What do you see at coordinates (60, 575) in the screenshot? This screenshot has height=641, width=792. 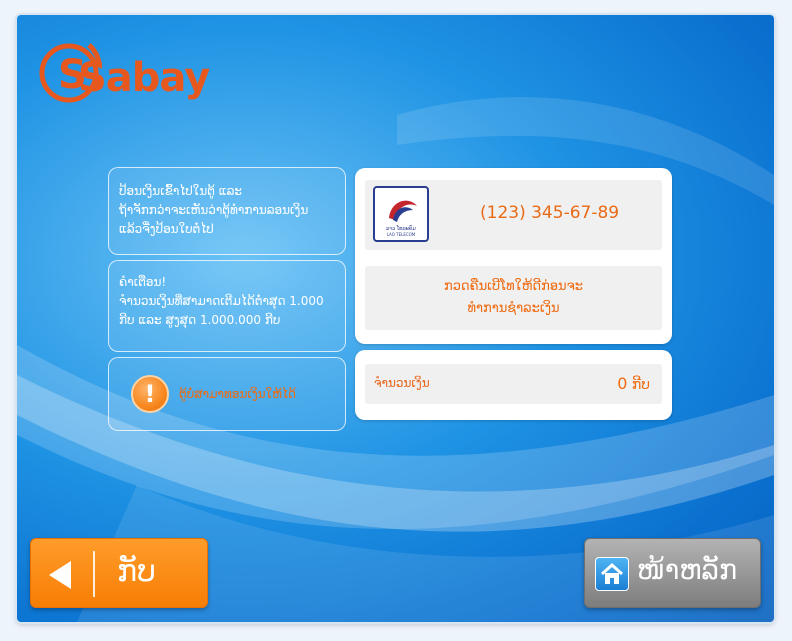 I see `back-arrow-icon` at bounding box center [60, 575].